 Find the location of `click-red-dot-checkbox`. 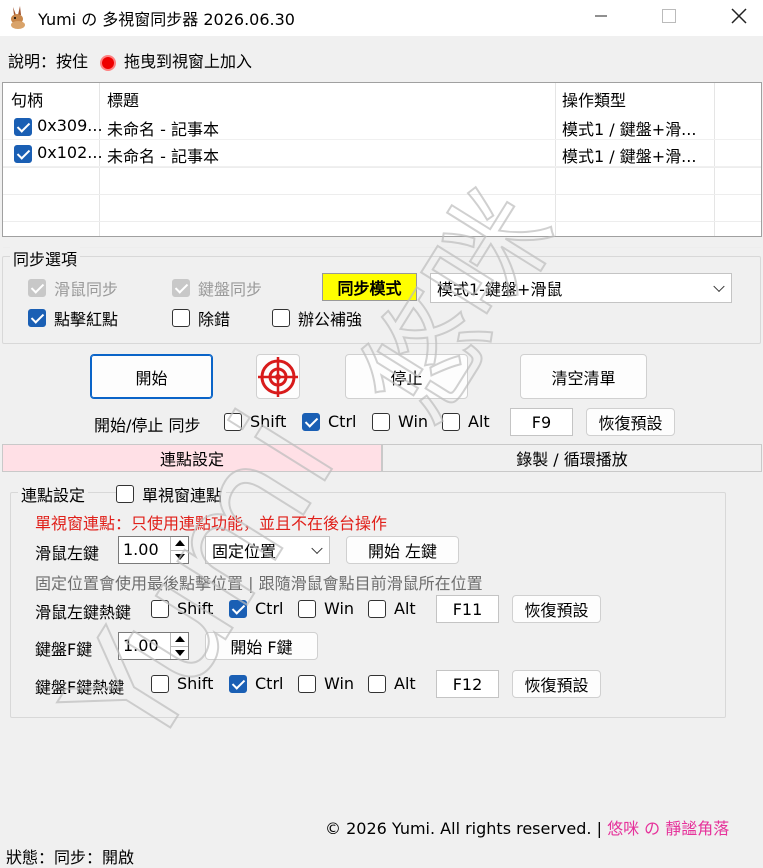

click-red-dot-checkbox is located at coordinates (37, 318).